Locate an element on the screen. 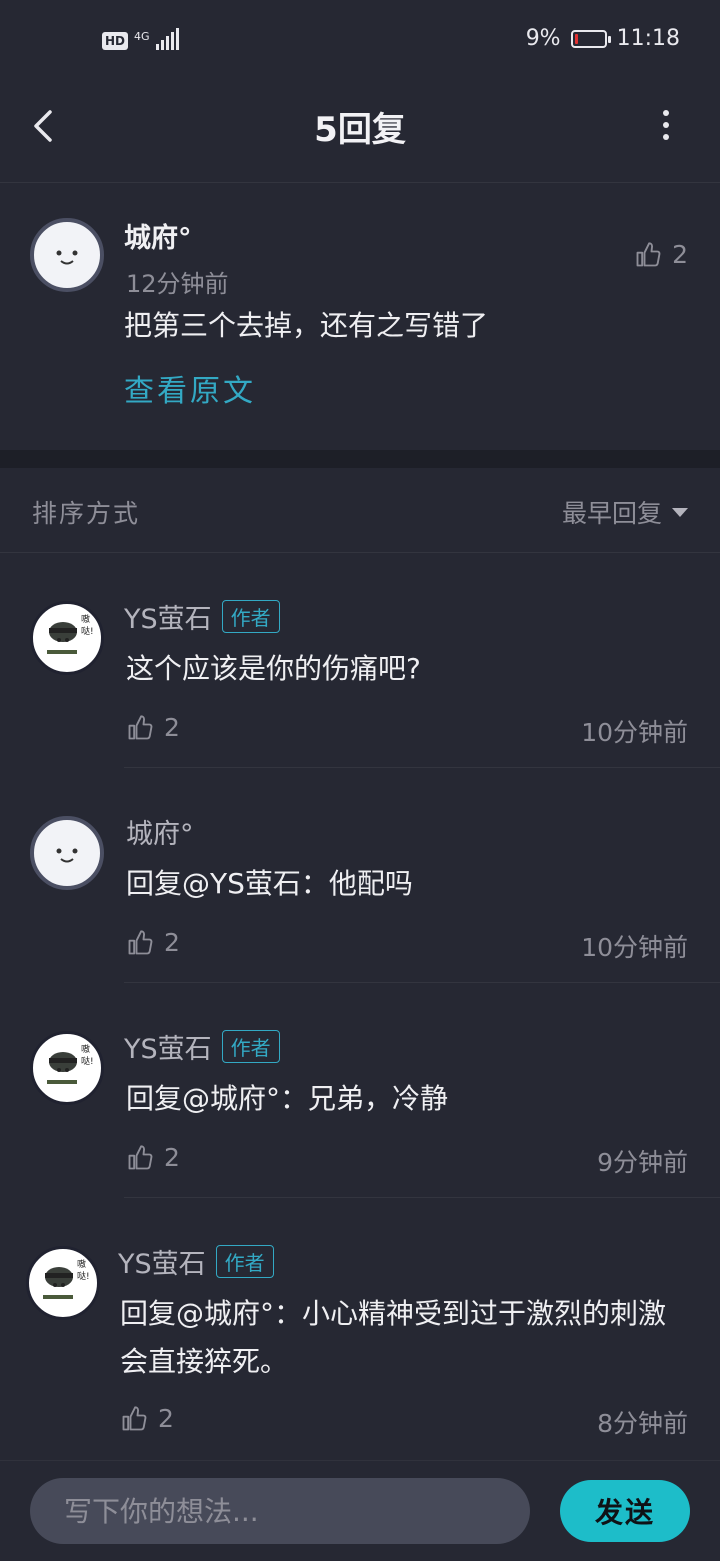 Image resolution: width=720 pixels, height=1561 pixels. status-bar: HD 4G 9% 11:18 is located at coordinates (360, 42).